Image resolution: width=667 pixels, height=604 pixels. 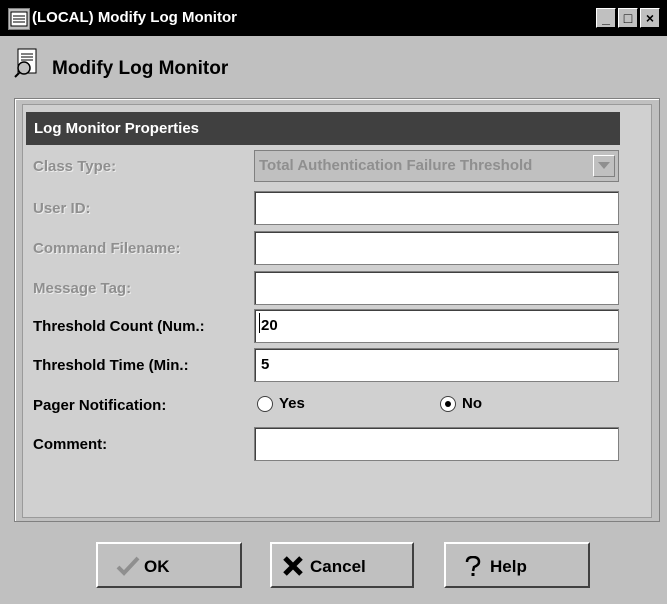 I want to click on radio-selected-icon, so click(x=448, y=404).